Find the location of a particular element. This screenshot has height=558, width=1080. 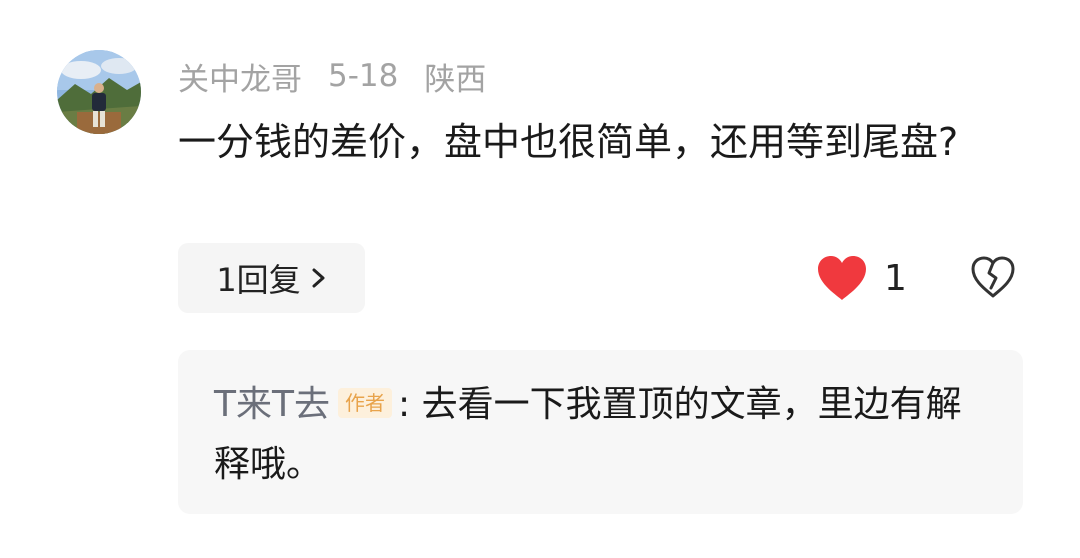

like-count: 1 is located at coordinates (895, 278).